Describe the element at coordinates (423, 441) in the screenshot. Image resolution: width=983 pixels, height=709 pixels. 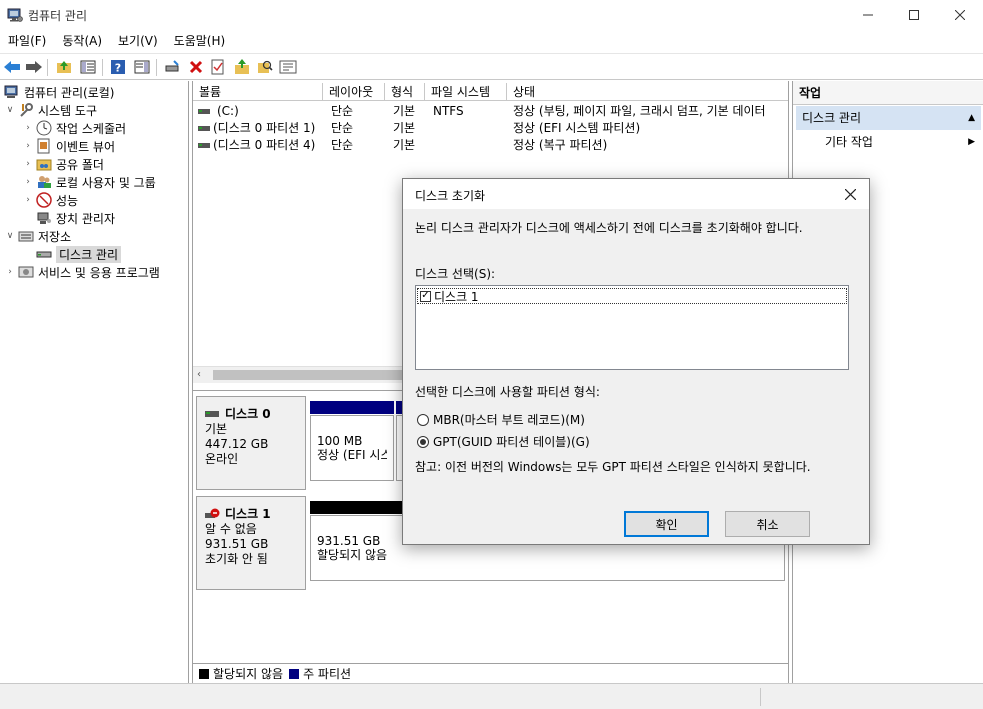
I see `gpt-radio` at that location.